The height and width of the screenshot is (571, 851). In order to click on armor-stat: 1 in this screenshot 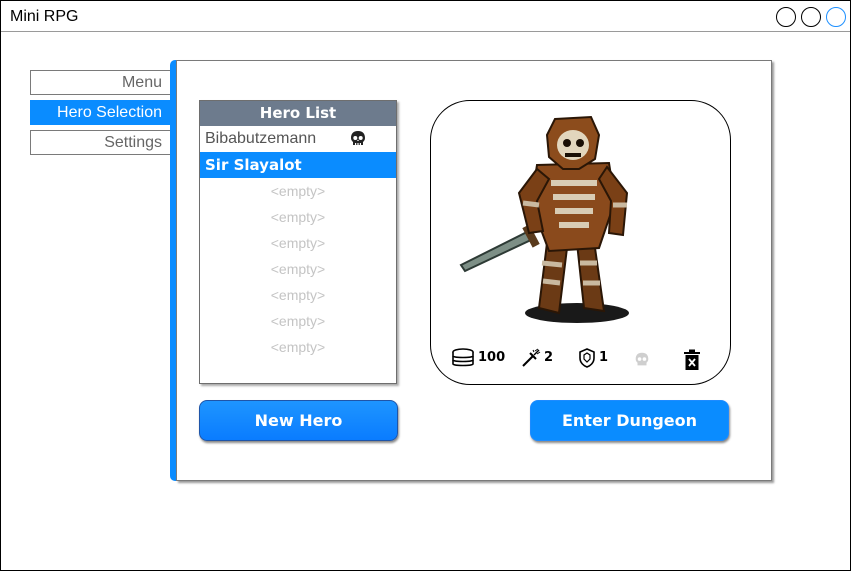, I will do `click(593, 358)`.